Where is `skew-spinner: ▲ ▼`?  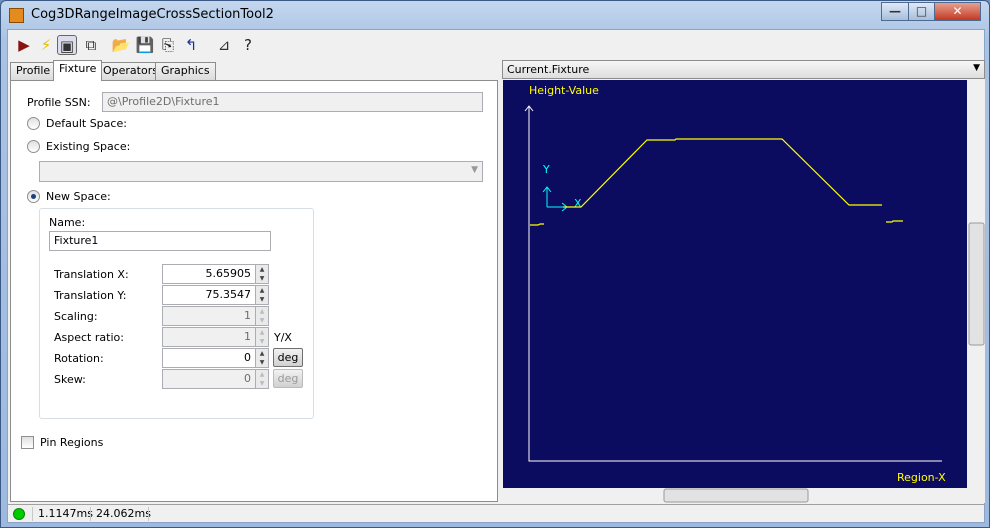 skew-spinner: ▲ ▼ is located at coordinates (262, 379).